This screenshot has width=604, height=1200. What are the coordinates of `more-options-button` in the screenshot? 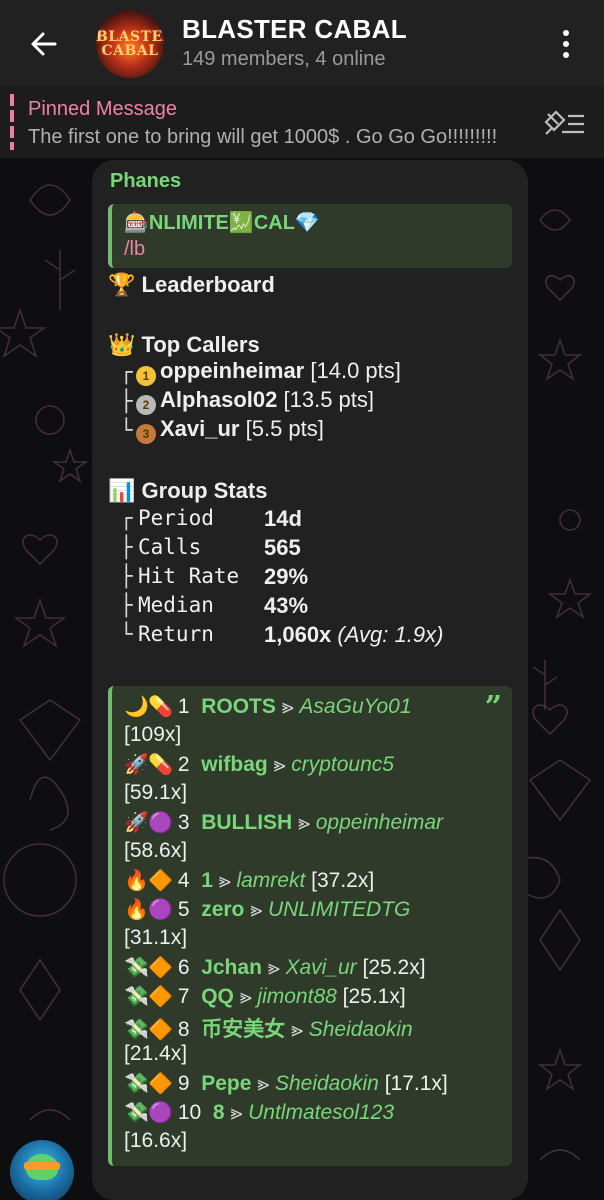 It's located at (566, 44).